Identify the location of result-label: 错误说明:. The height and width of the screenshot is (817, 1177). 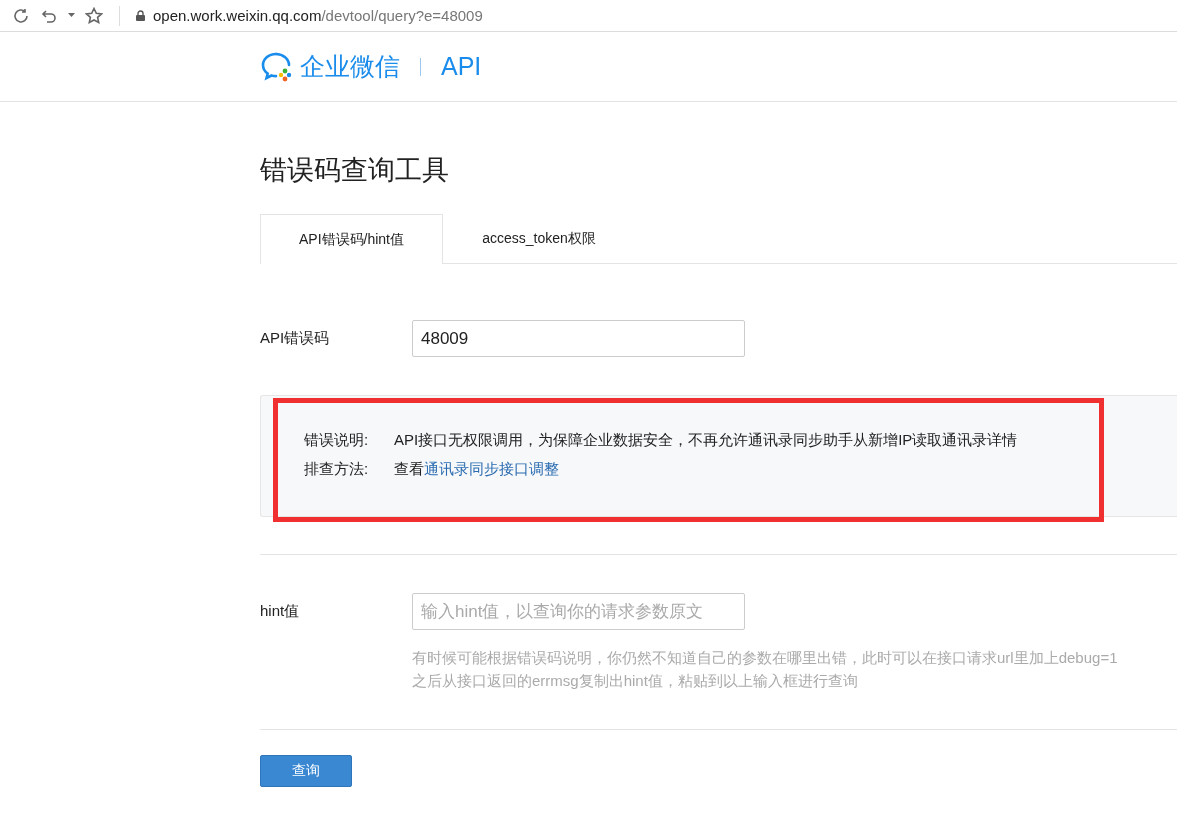
(337, 440).